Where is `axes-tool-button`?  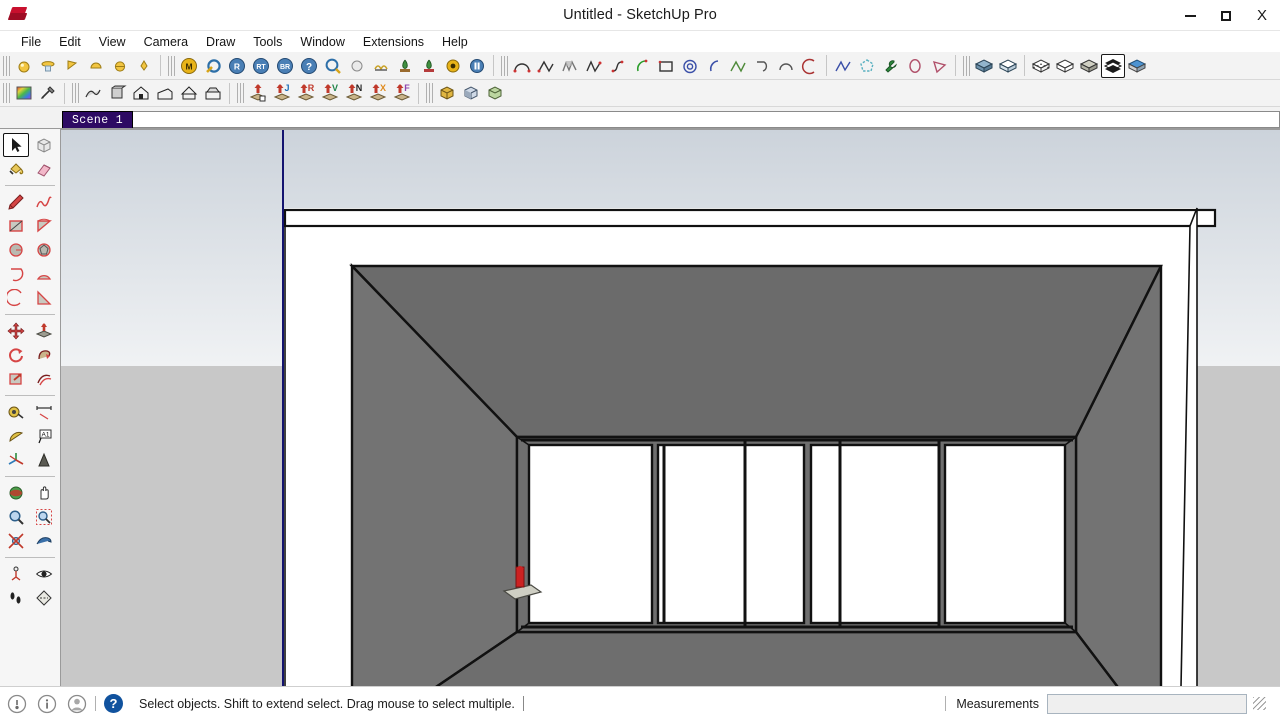
axes-tool-button is located at coordinates (16, 460).